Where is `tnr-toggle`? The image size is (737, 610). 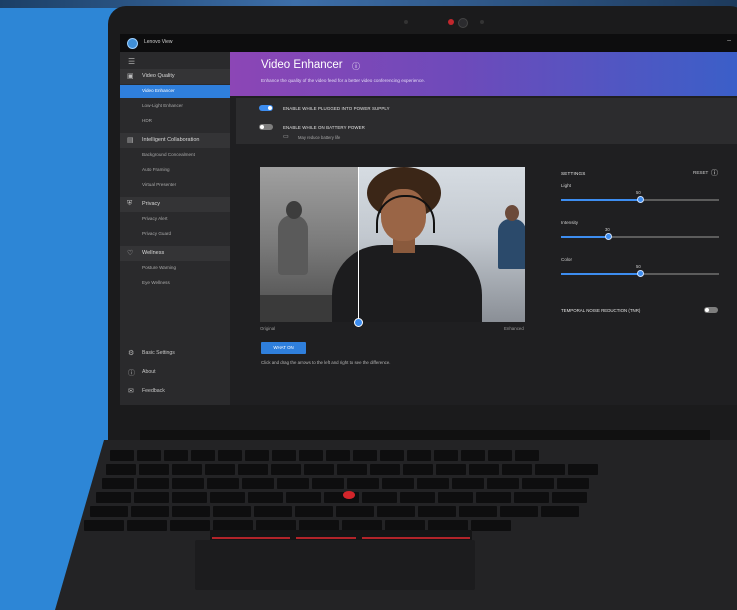 tnr-toggle is located at coordinates (711, 310).